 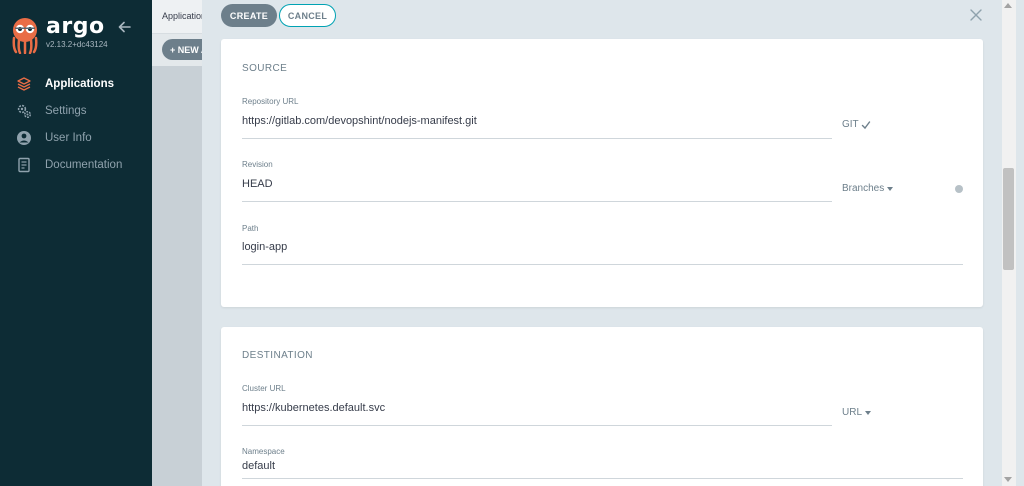 I want to click on cluster-url-input: https://kubernetes.default.svc, so click(x=313, y=408).